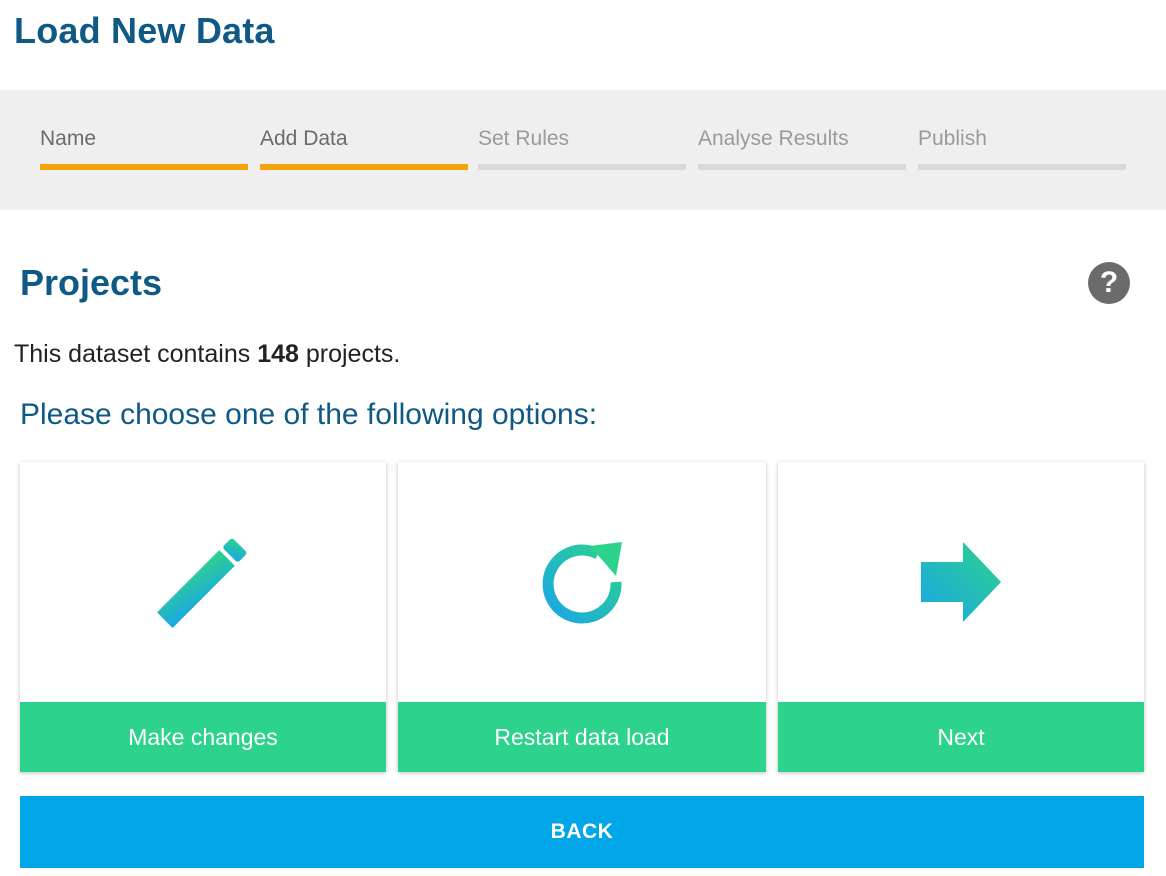  I want to click on step-label: Publish, so click(952, 138).